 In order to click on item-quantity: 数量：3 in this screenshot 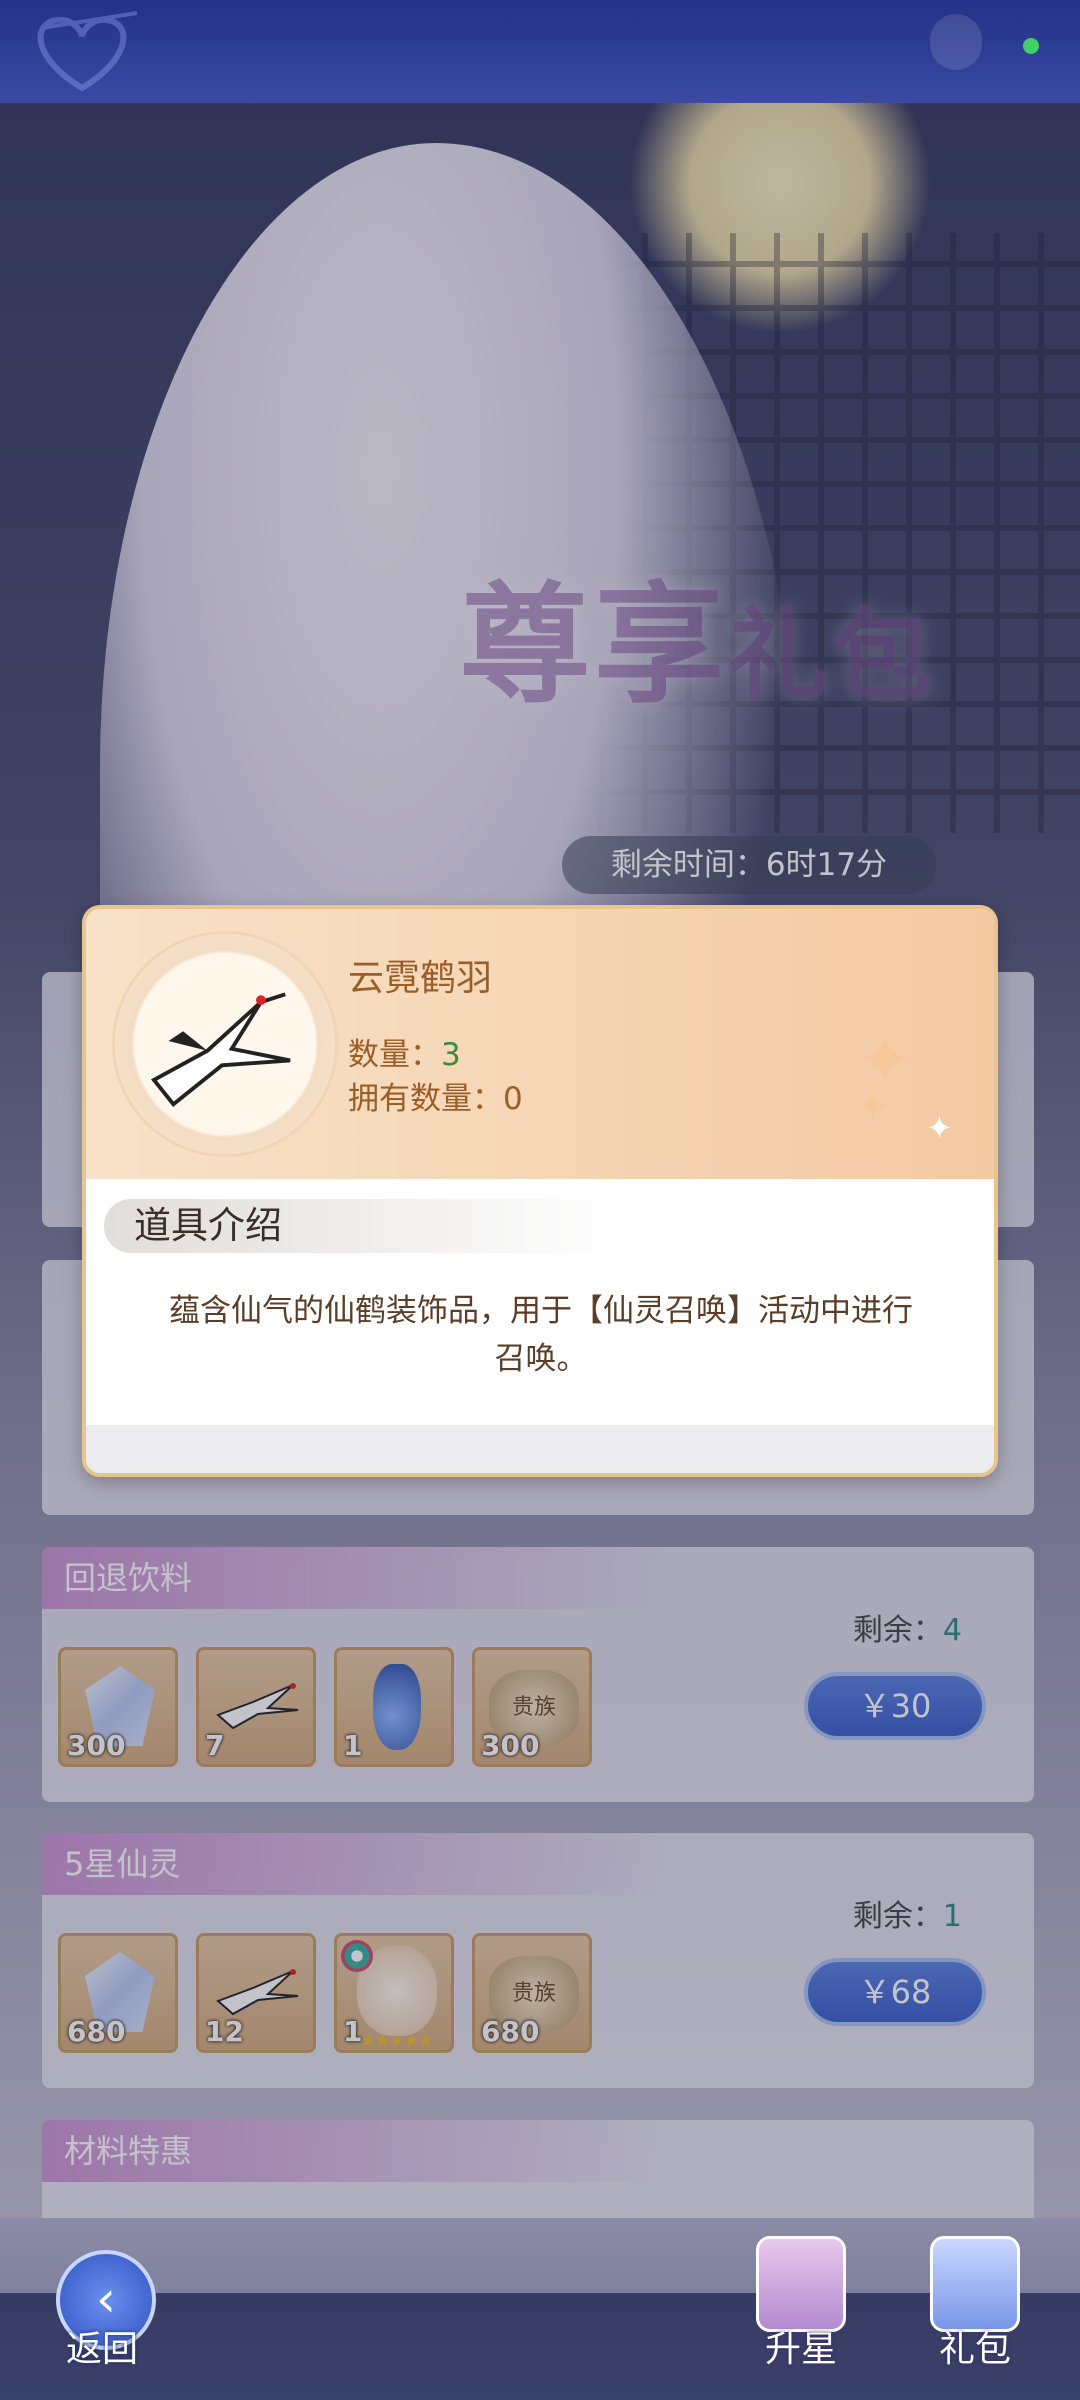, I will do `click(404, 1051)`.